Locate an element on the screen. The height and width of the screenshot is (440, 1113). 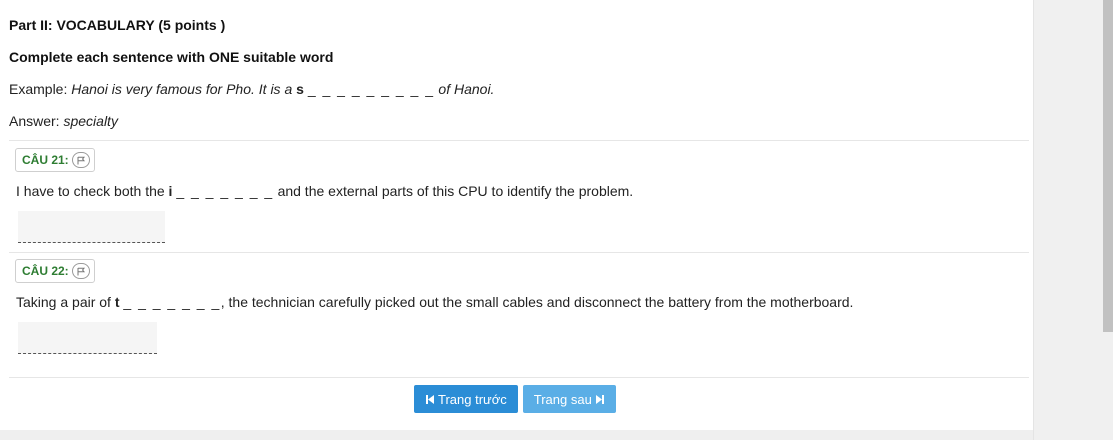
question-text-before: I have to check both the is located at coordinates (90, 191).